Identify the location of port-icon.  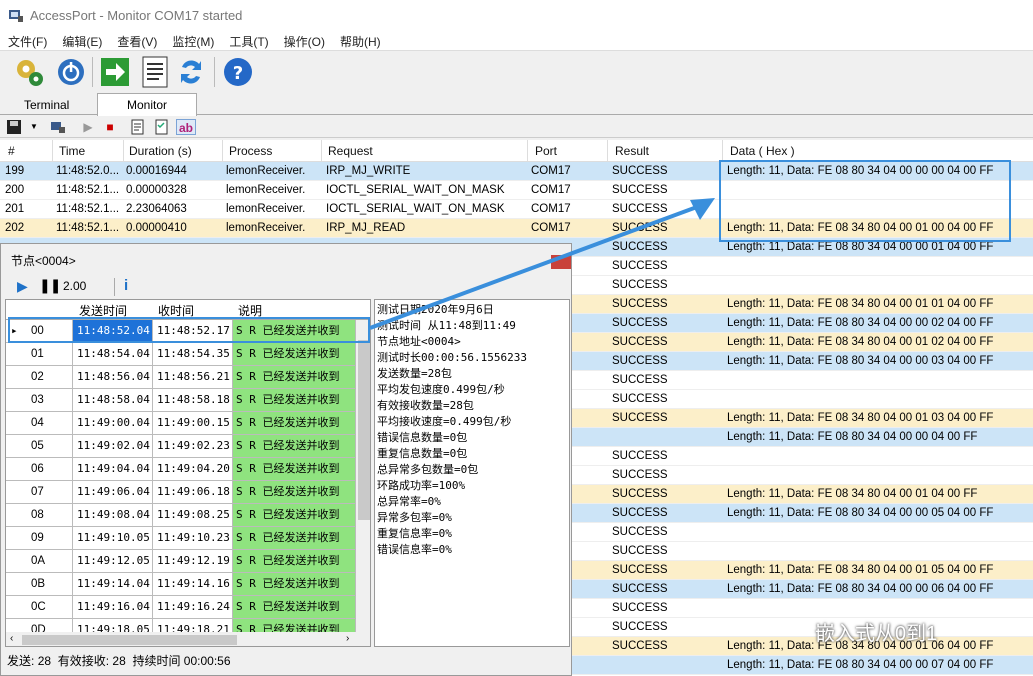
(58, 127).